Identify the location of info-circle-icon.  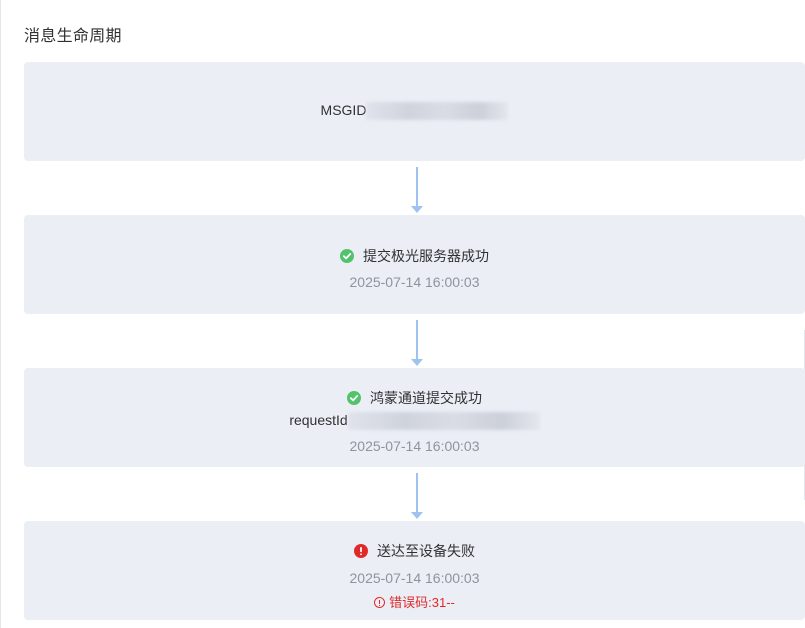
(380, 602).